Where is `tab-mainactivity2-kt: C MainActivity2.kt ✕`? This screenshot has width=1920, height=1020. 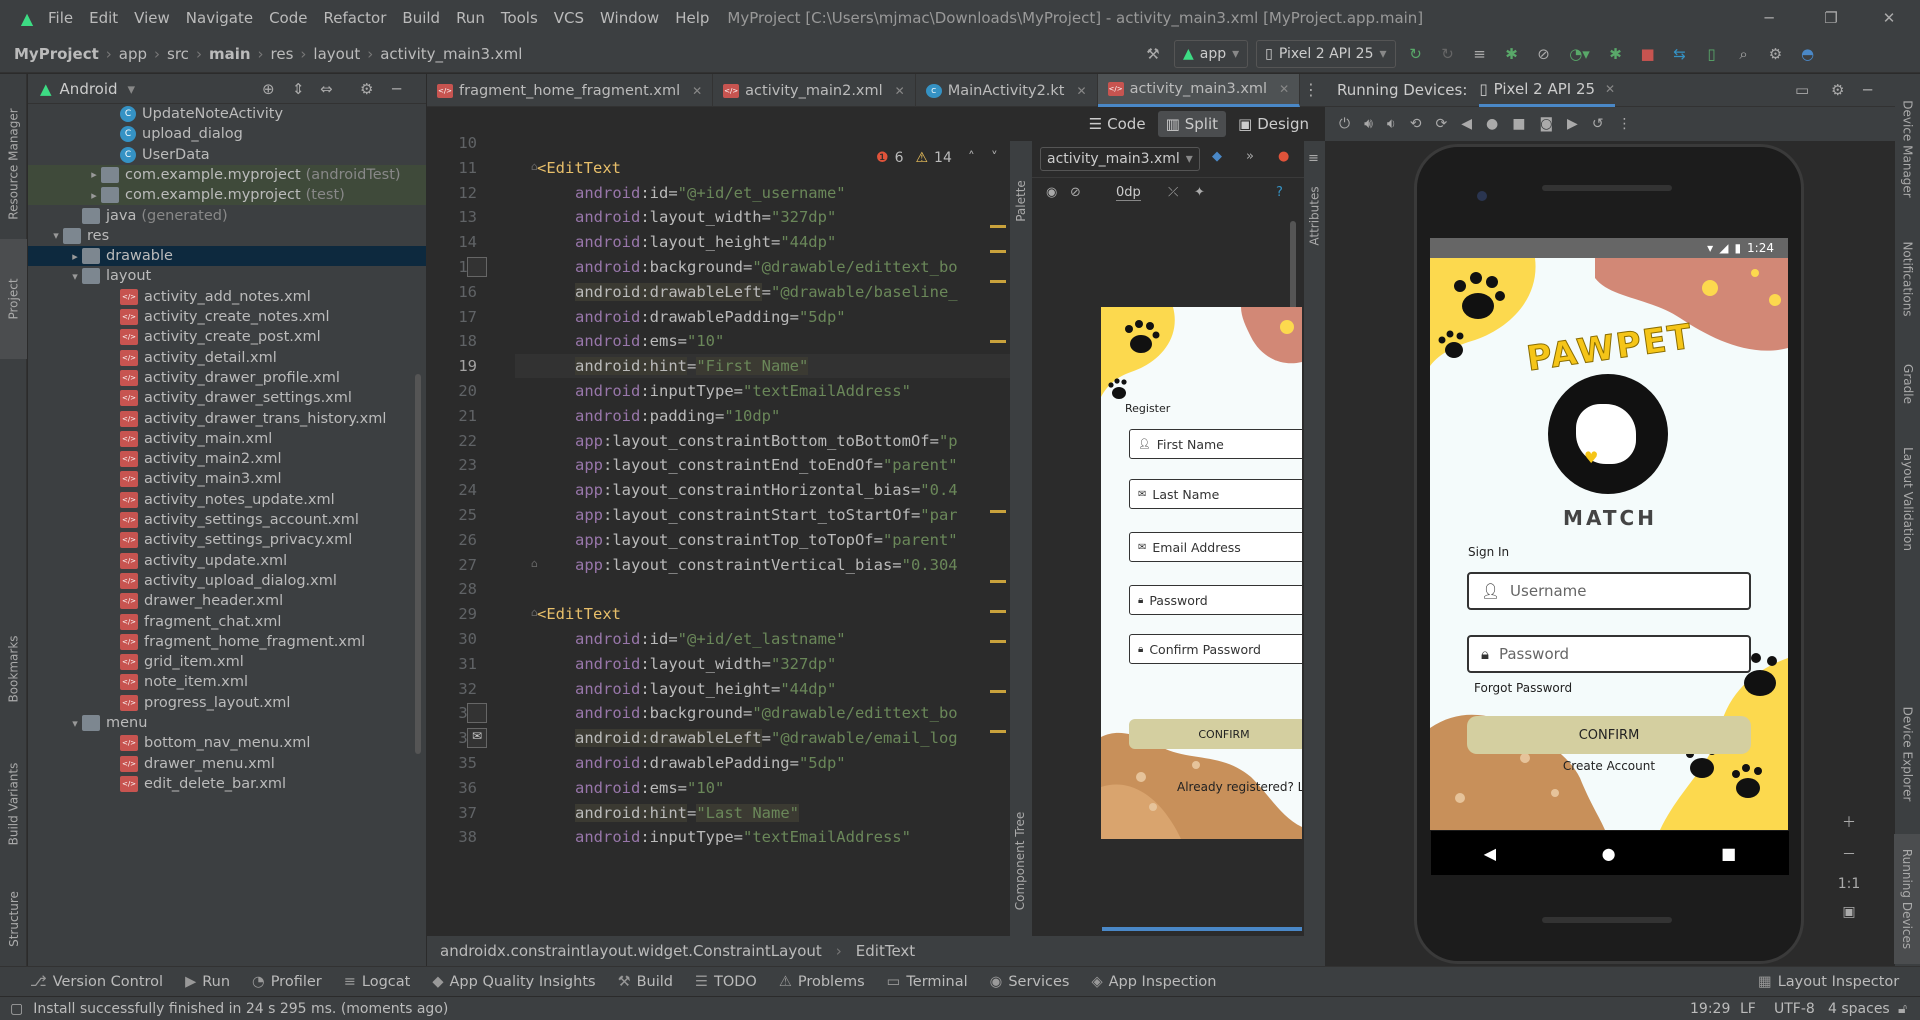 tab-mainactivity2-kt: C MainActivity2.kt ✕ is located at coordinates (1007, 90).